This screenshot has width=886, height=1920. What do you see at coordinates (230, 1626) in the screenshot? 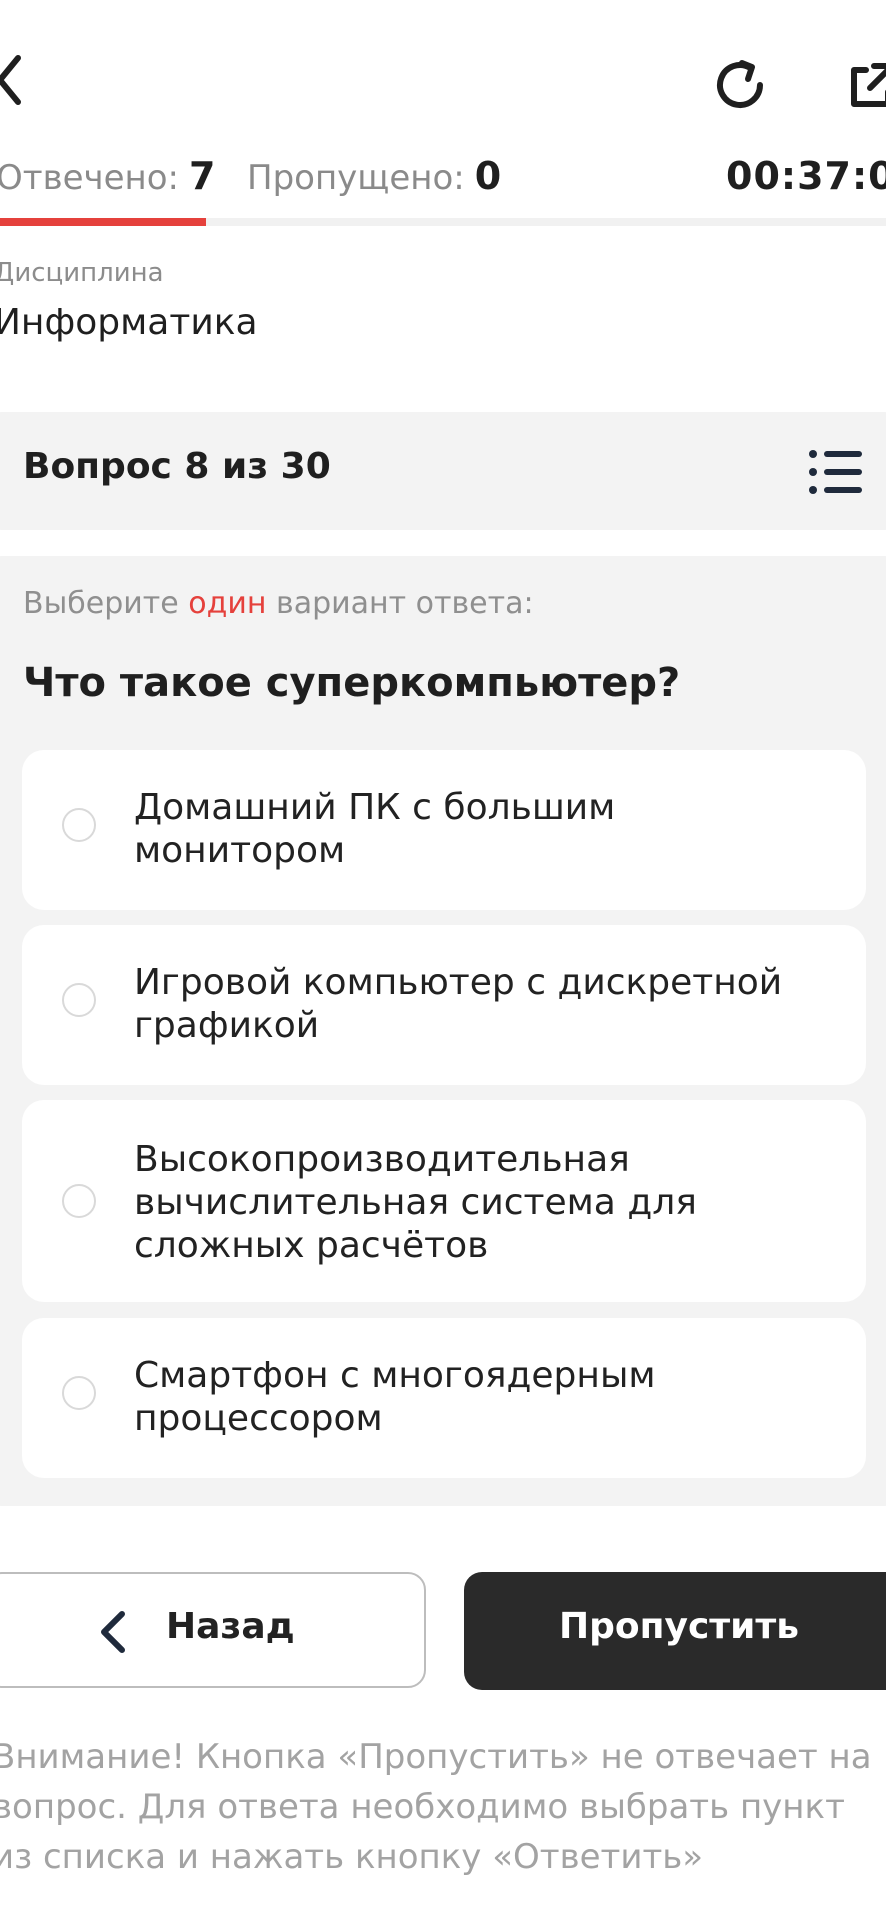
I see `back-button-label: Назад` at bounding box center [230, 1626].